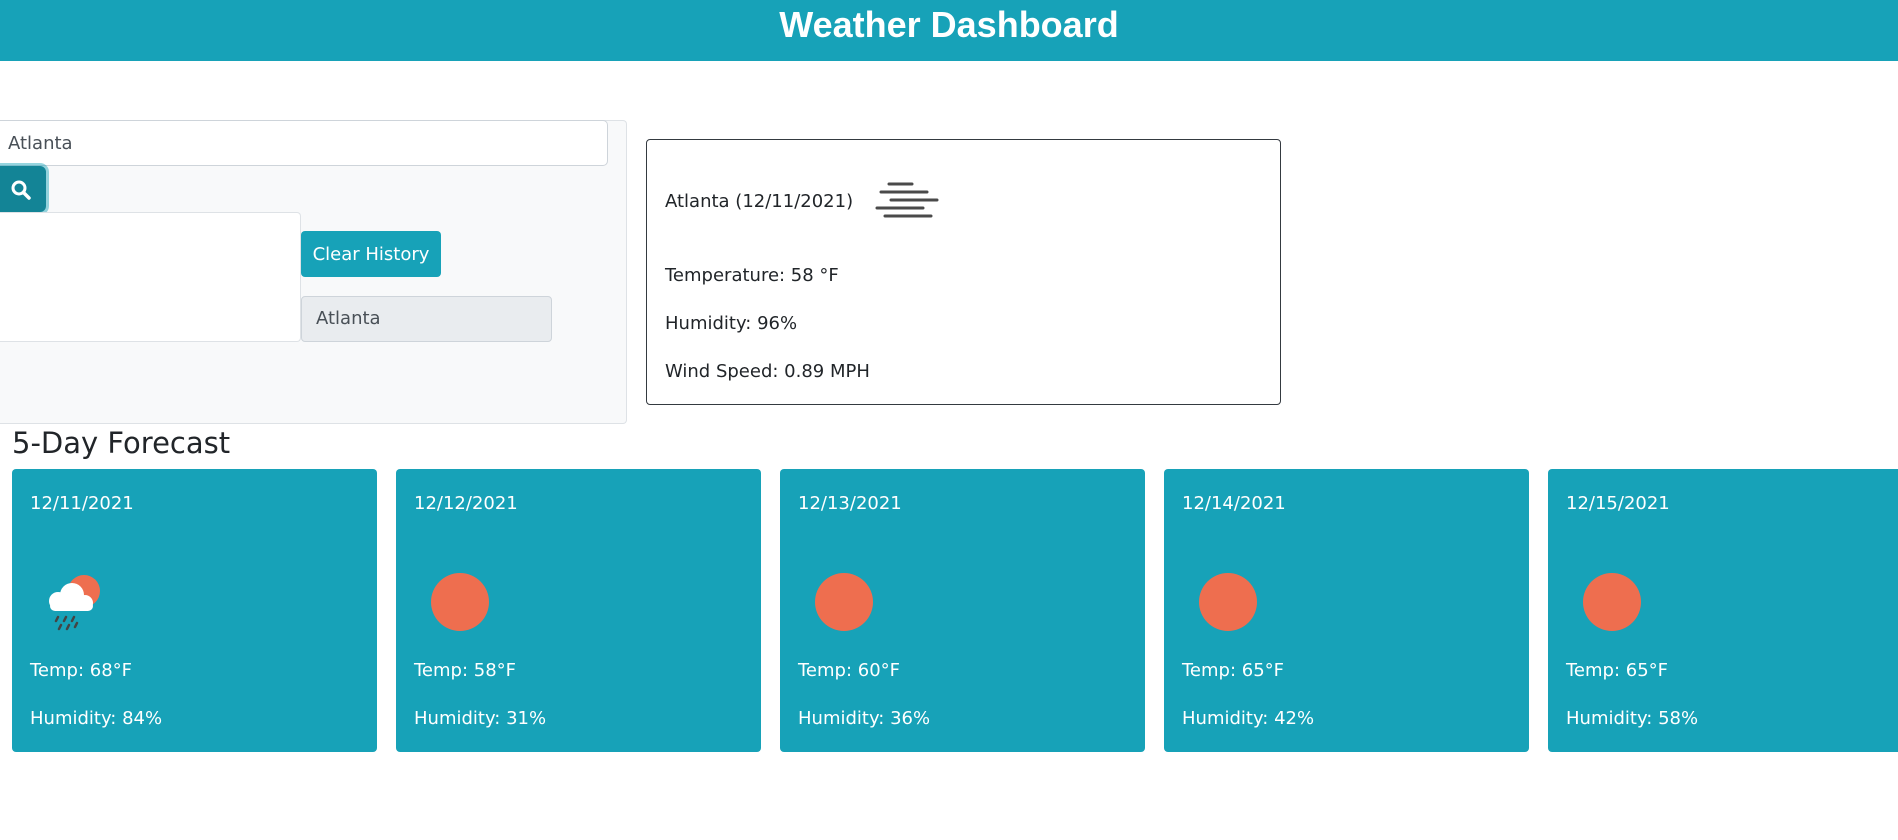  Describe the element at coordinates (962, 610) in the screenshot. I see `forecast-card: 12/13/2021 Temp: 60°F Humidity: 36%` at that location.